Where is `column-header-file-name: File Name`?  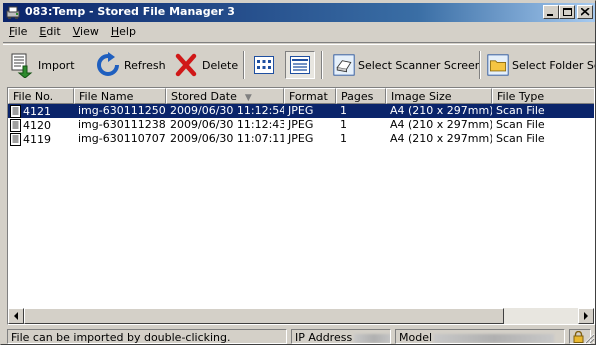
column-header-file-name: File Name is located at coordinates (120, 96).